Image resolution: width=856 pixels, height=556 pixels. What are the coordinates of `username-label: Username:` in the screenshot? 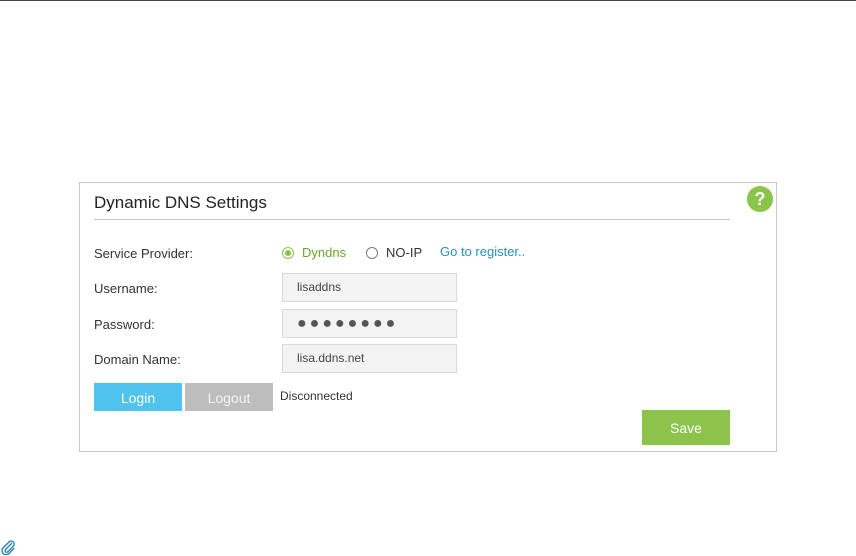 It's located at (126, 288).